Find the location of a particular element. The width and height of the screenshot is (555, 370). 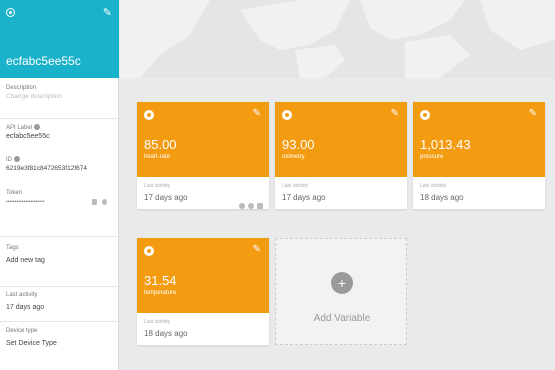

device-name: ecfabc5ee55c is located at coordinates (43, 61).